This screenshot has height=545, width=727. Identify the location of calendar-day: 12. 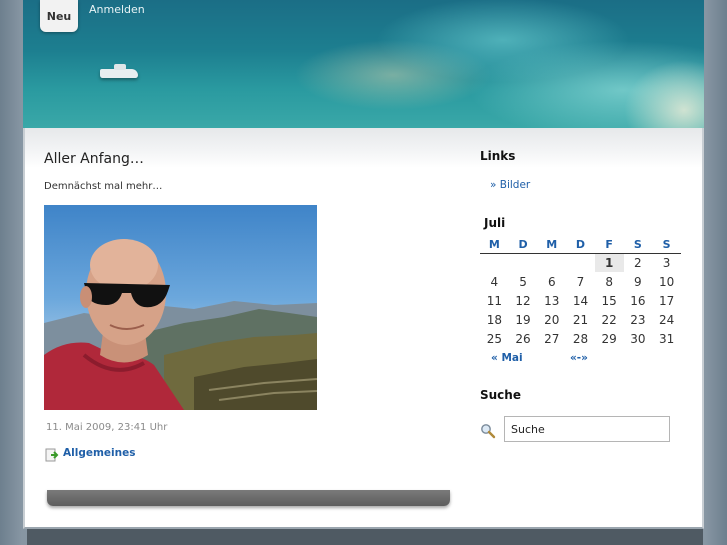
(523, 300).